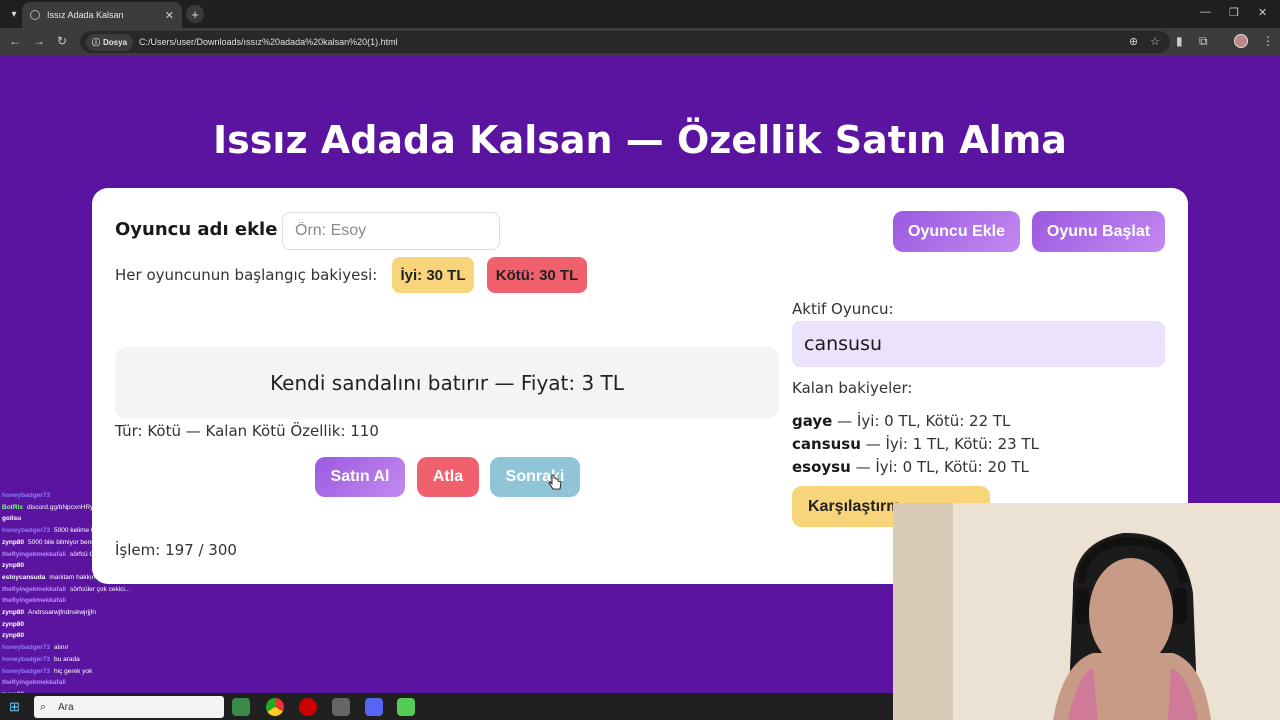 Image resolution: width=1280 pixels, height=720 pixels. What do you see at coordinates (112, 648) in the screenshot?
I see `chat-message: honeybadger73 alınır` at bounding box center [112, 648].